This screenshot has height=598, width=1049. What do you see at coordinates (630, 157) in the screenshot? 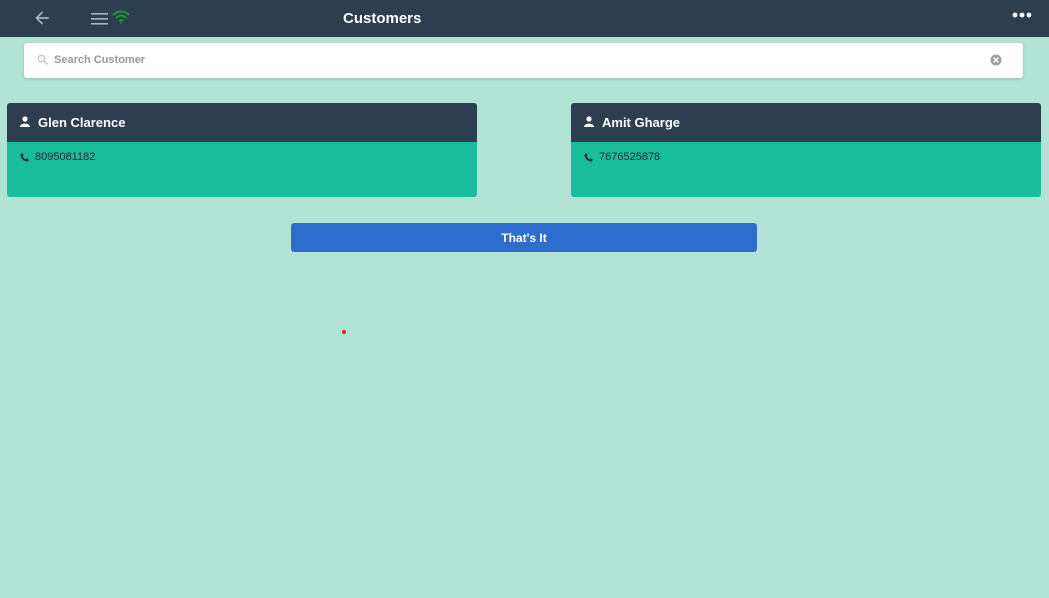
I see `customer-phone: 7676525878` at bounding box center [630, 157].